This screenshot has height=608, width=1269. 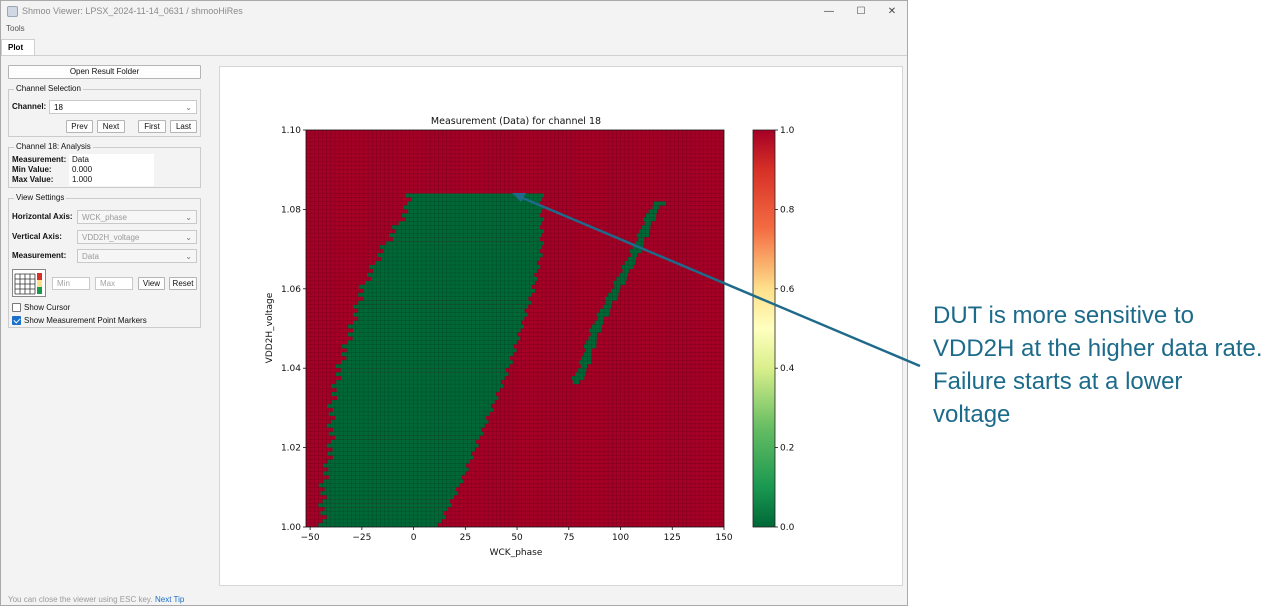 What do you see at coordinates (787, 210) in the screenshot?
I see `colorbar-tick-label: 0.8` at bounding box center [787, 210].